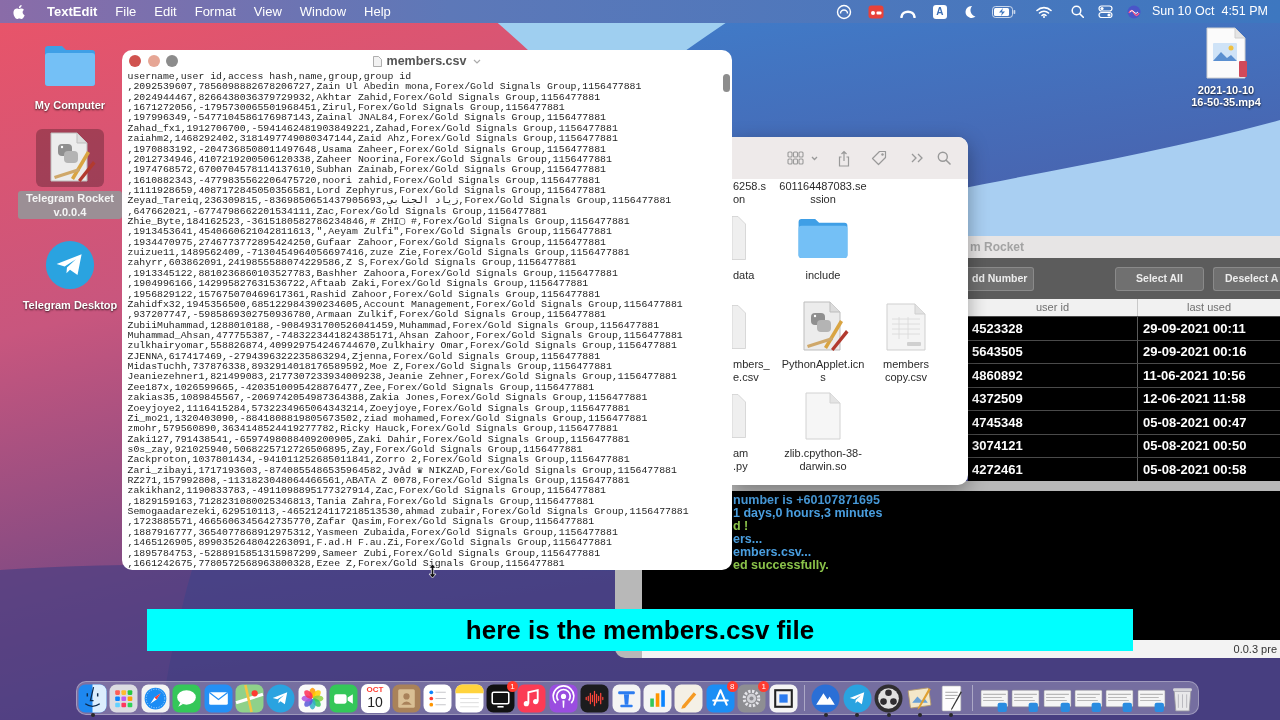 This screenshot has height=720, width=1280. What do you see at coordinates (740, 460) in the screenshot?
I see `file-name: am .py` at bounding box center [740, 460].